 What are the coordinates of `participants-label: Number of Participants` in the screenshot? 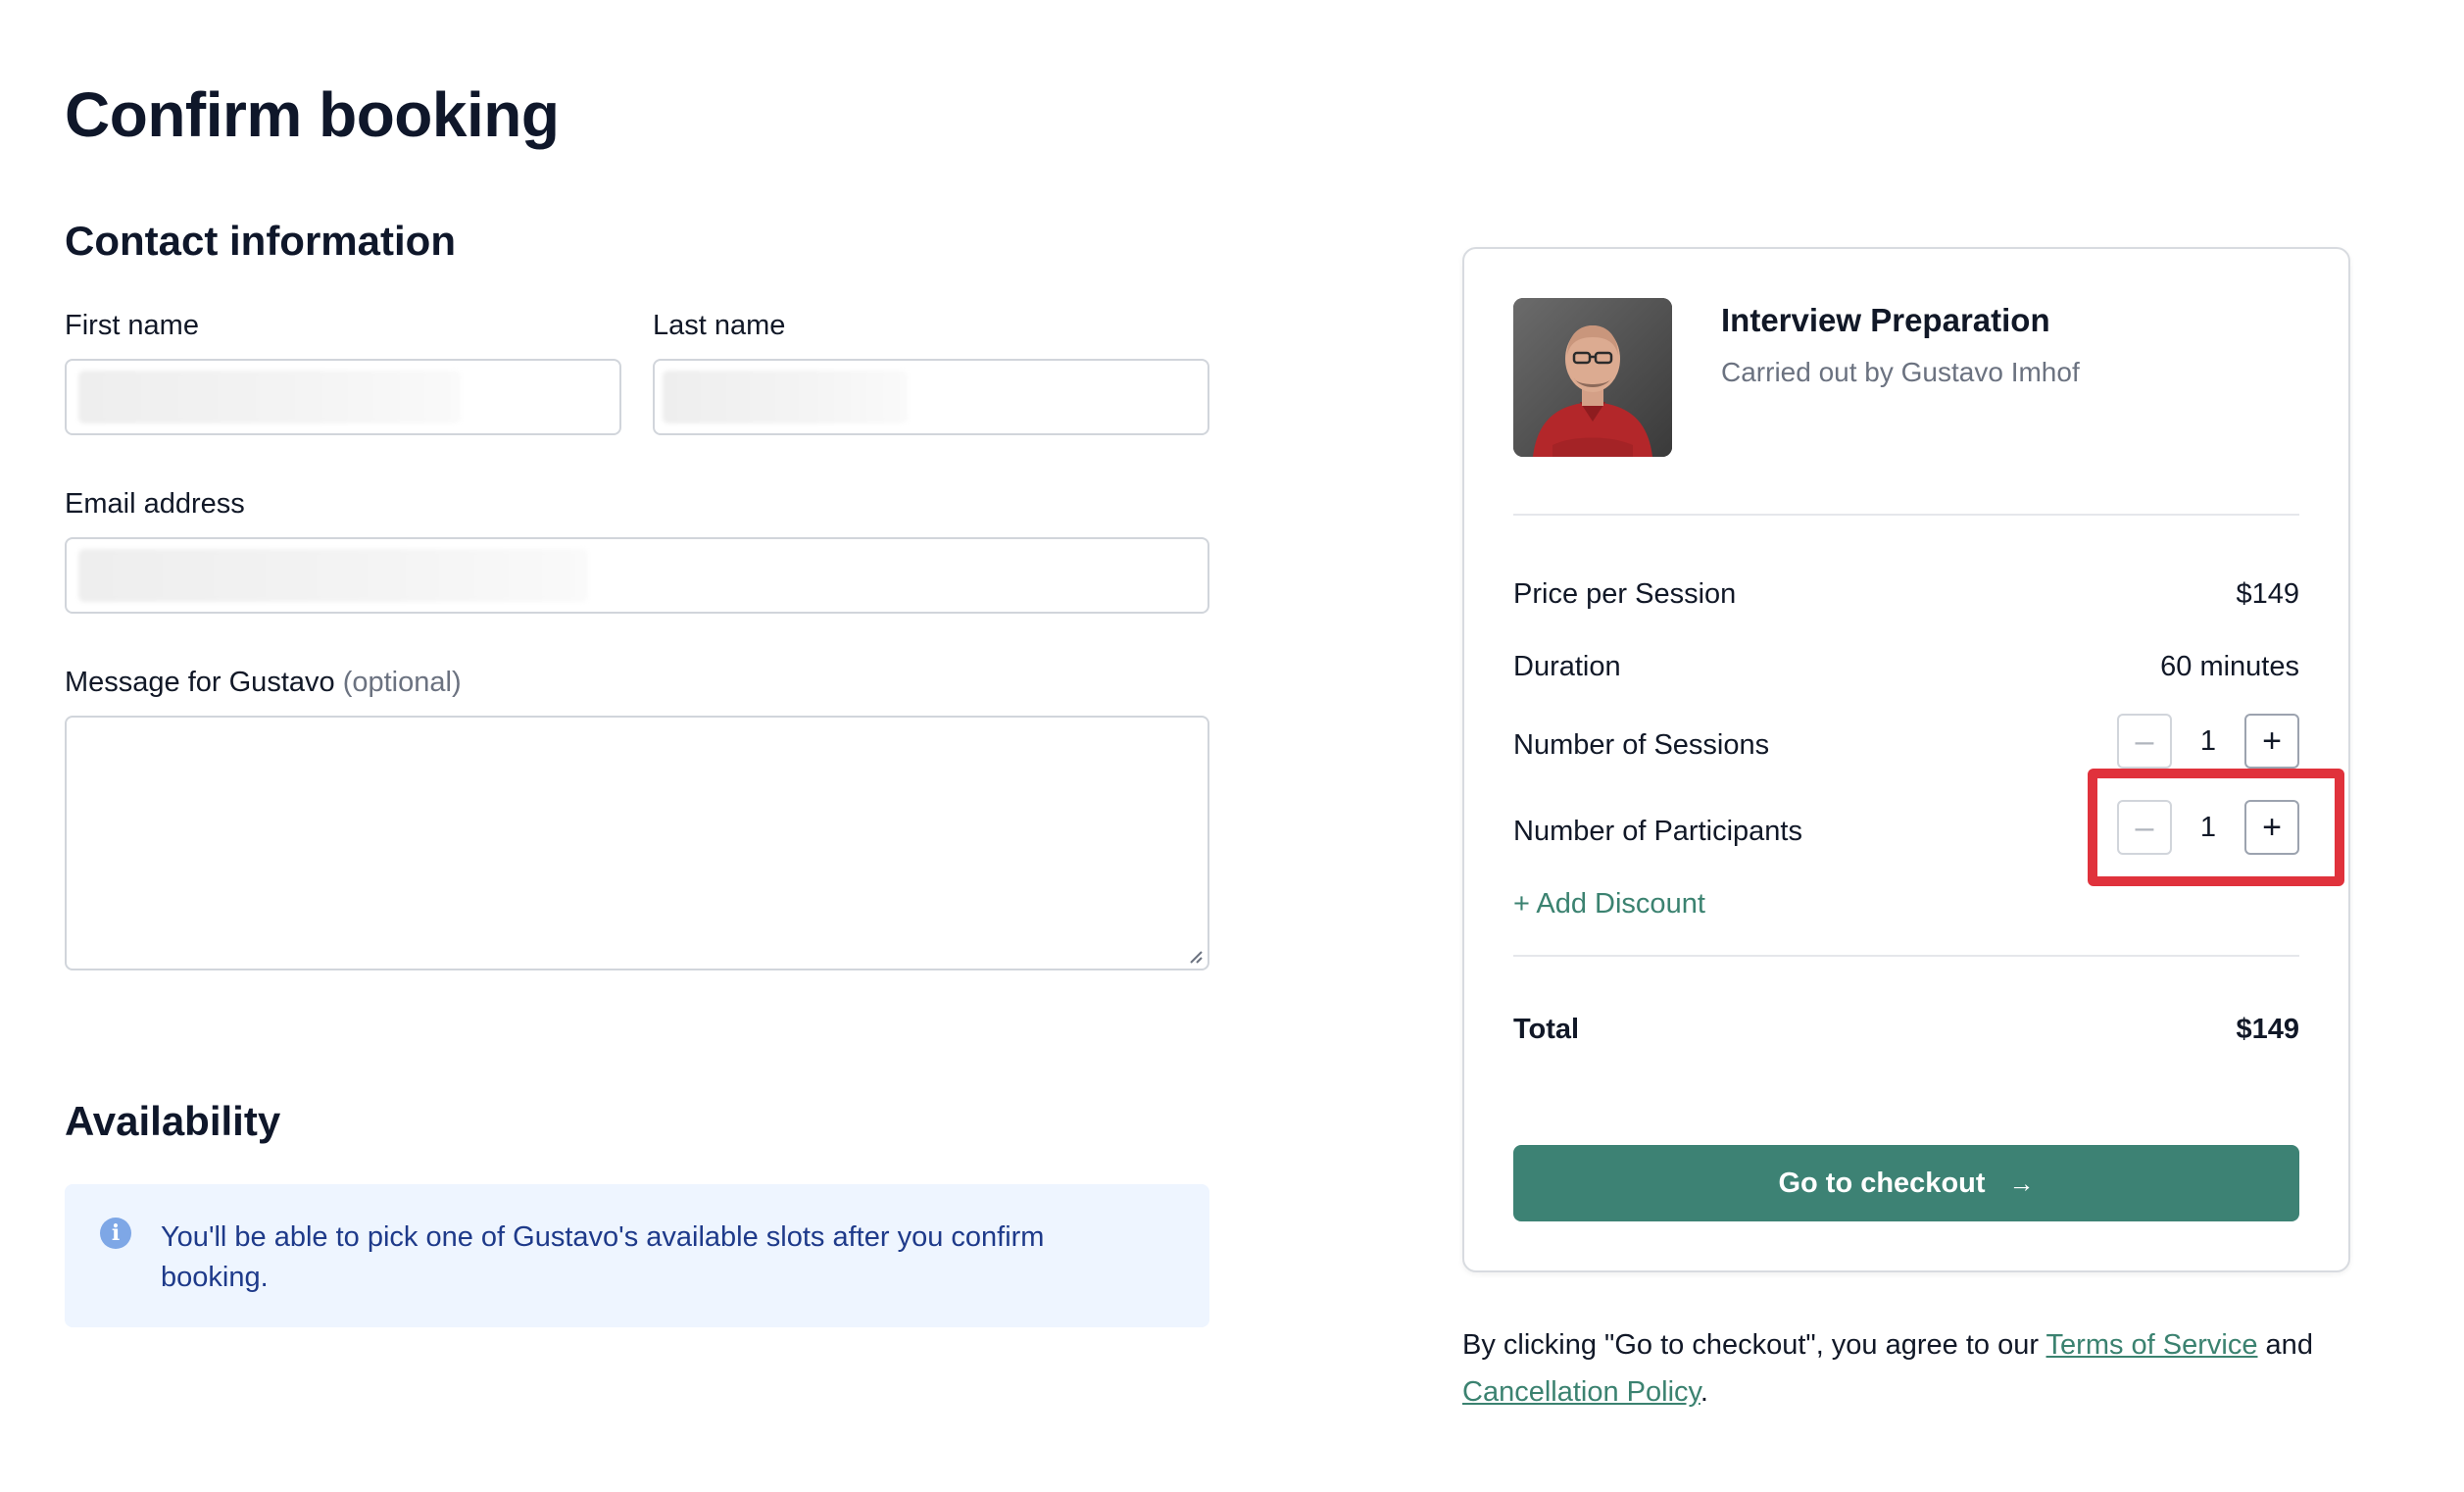 It's located at (1658, 831).